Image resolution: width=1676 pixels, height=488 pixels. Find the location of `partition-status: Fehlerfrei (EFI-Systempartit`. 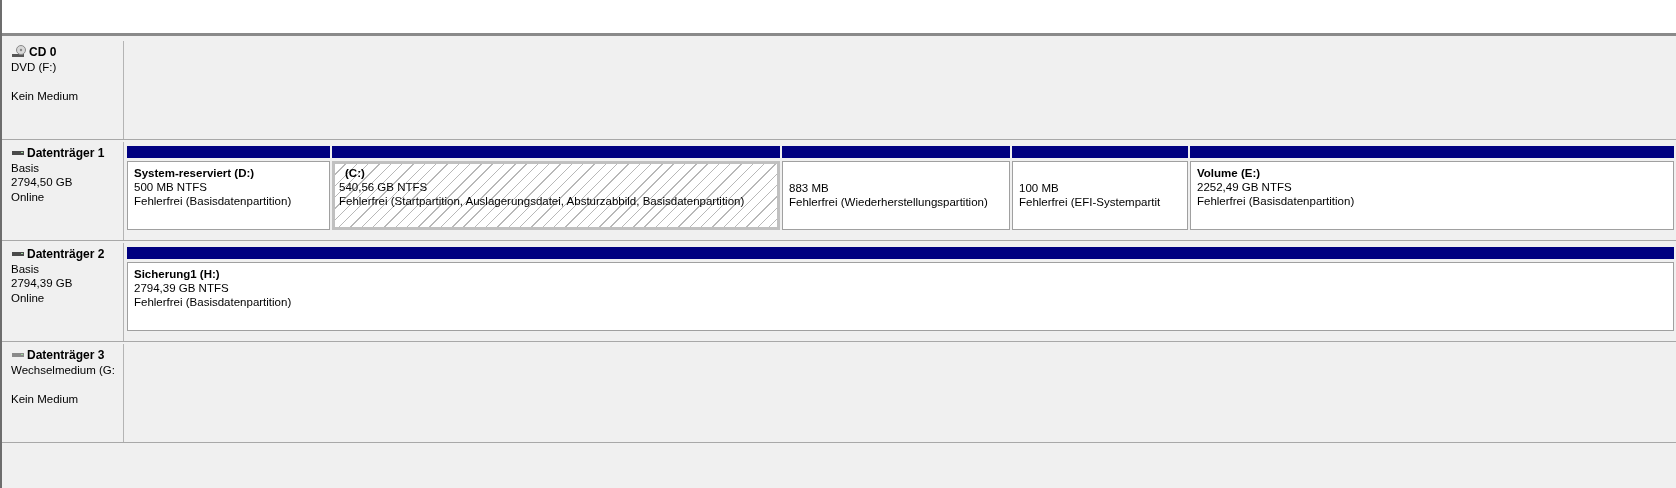

partition-status: Fehlerfrei (EFI-Systempartit is located at coordinates (1090, 201).